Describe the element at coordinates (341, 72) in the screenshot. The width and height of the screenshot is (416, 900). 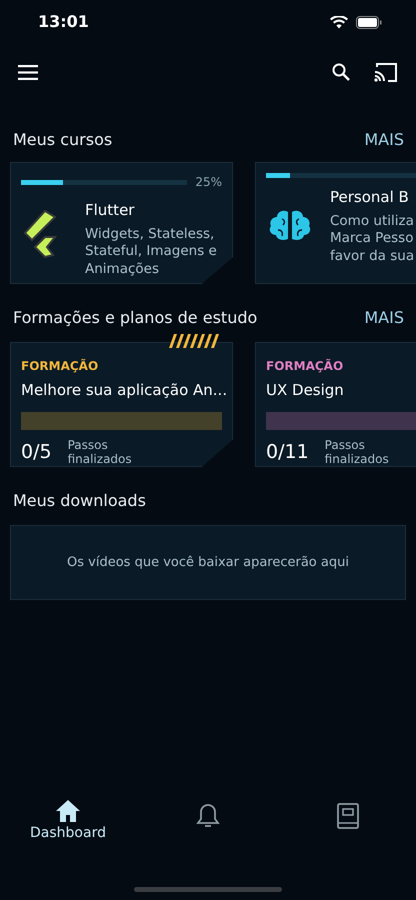
I see `search-icon` at that location.